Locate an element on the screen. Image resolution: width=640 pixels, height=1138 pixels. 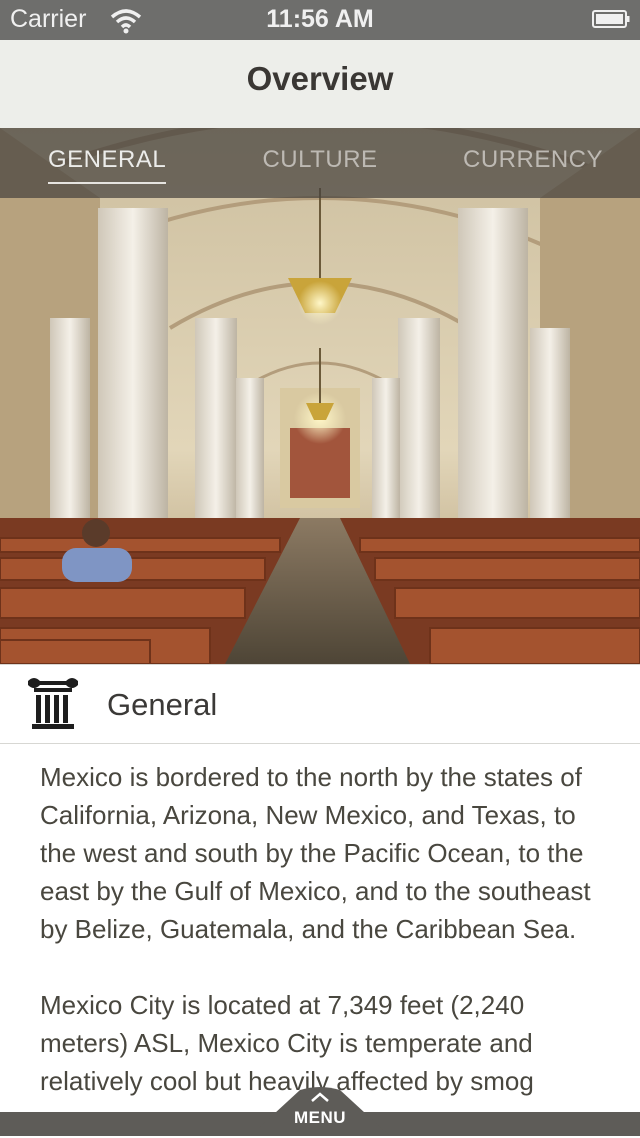
status-bar: Carrier 11:56 AM is located at coordinates (320, 20).